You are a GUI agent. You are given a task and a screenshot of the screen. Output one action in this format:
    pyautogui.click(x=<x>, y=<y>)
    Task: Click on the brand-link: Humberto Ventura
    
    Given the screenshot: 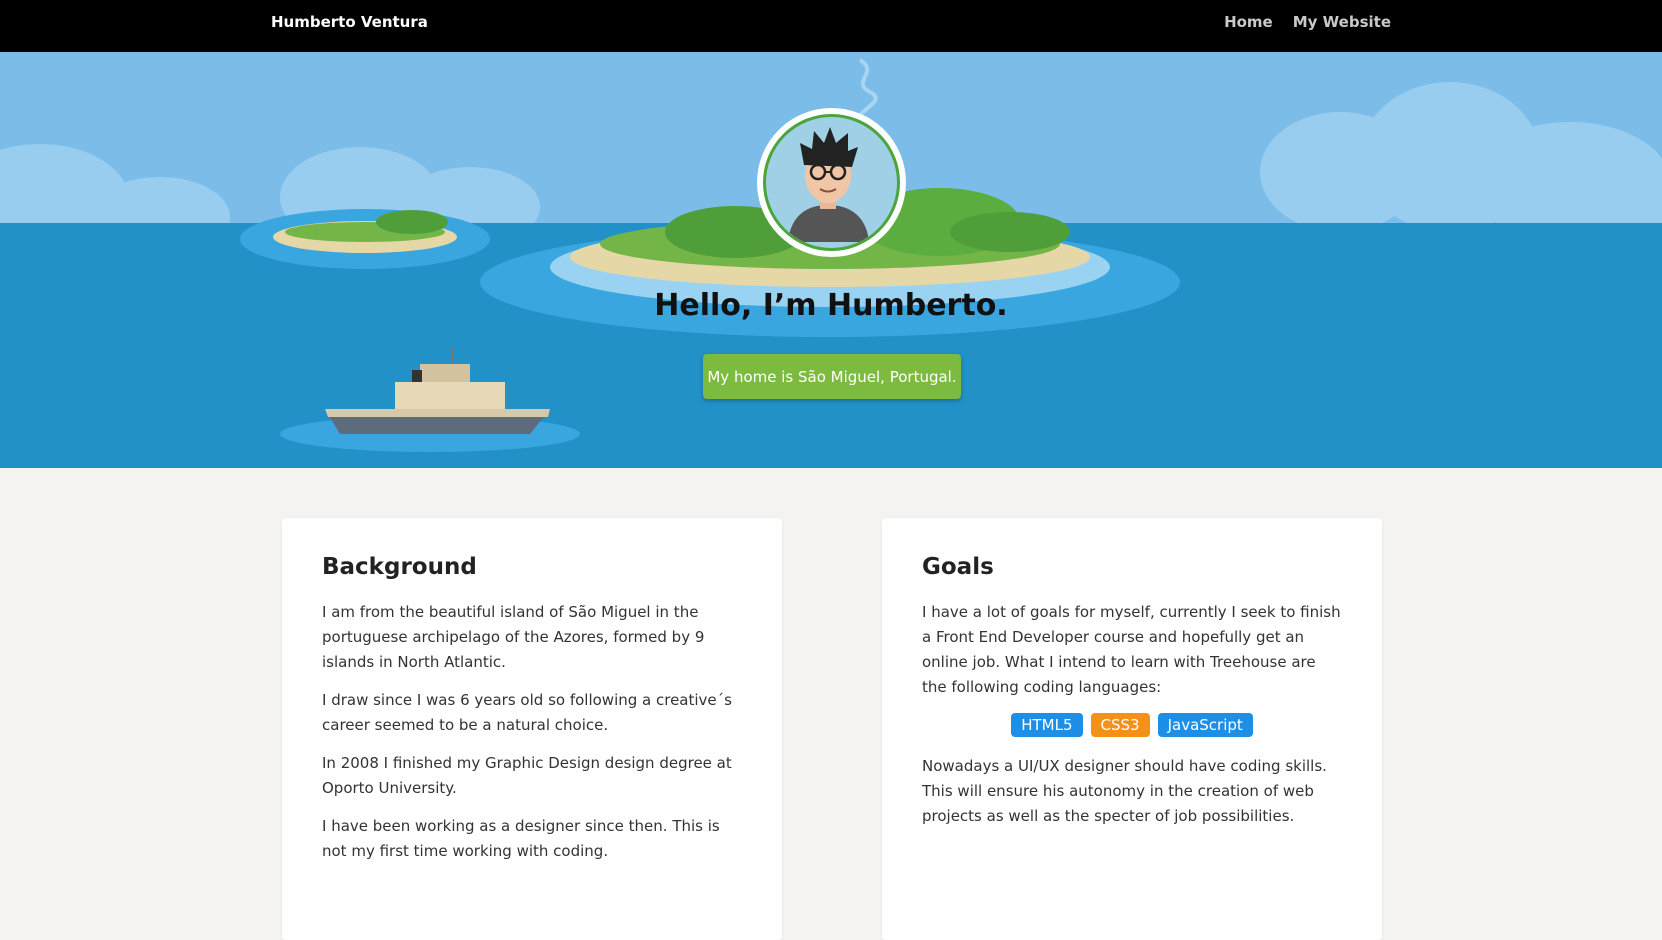 What is the action you would take?
    pyautogui.click(x=349, y=22)
    